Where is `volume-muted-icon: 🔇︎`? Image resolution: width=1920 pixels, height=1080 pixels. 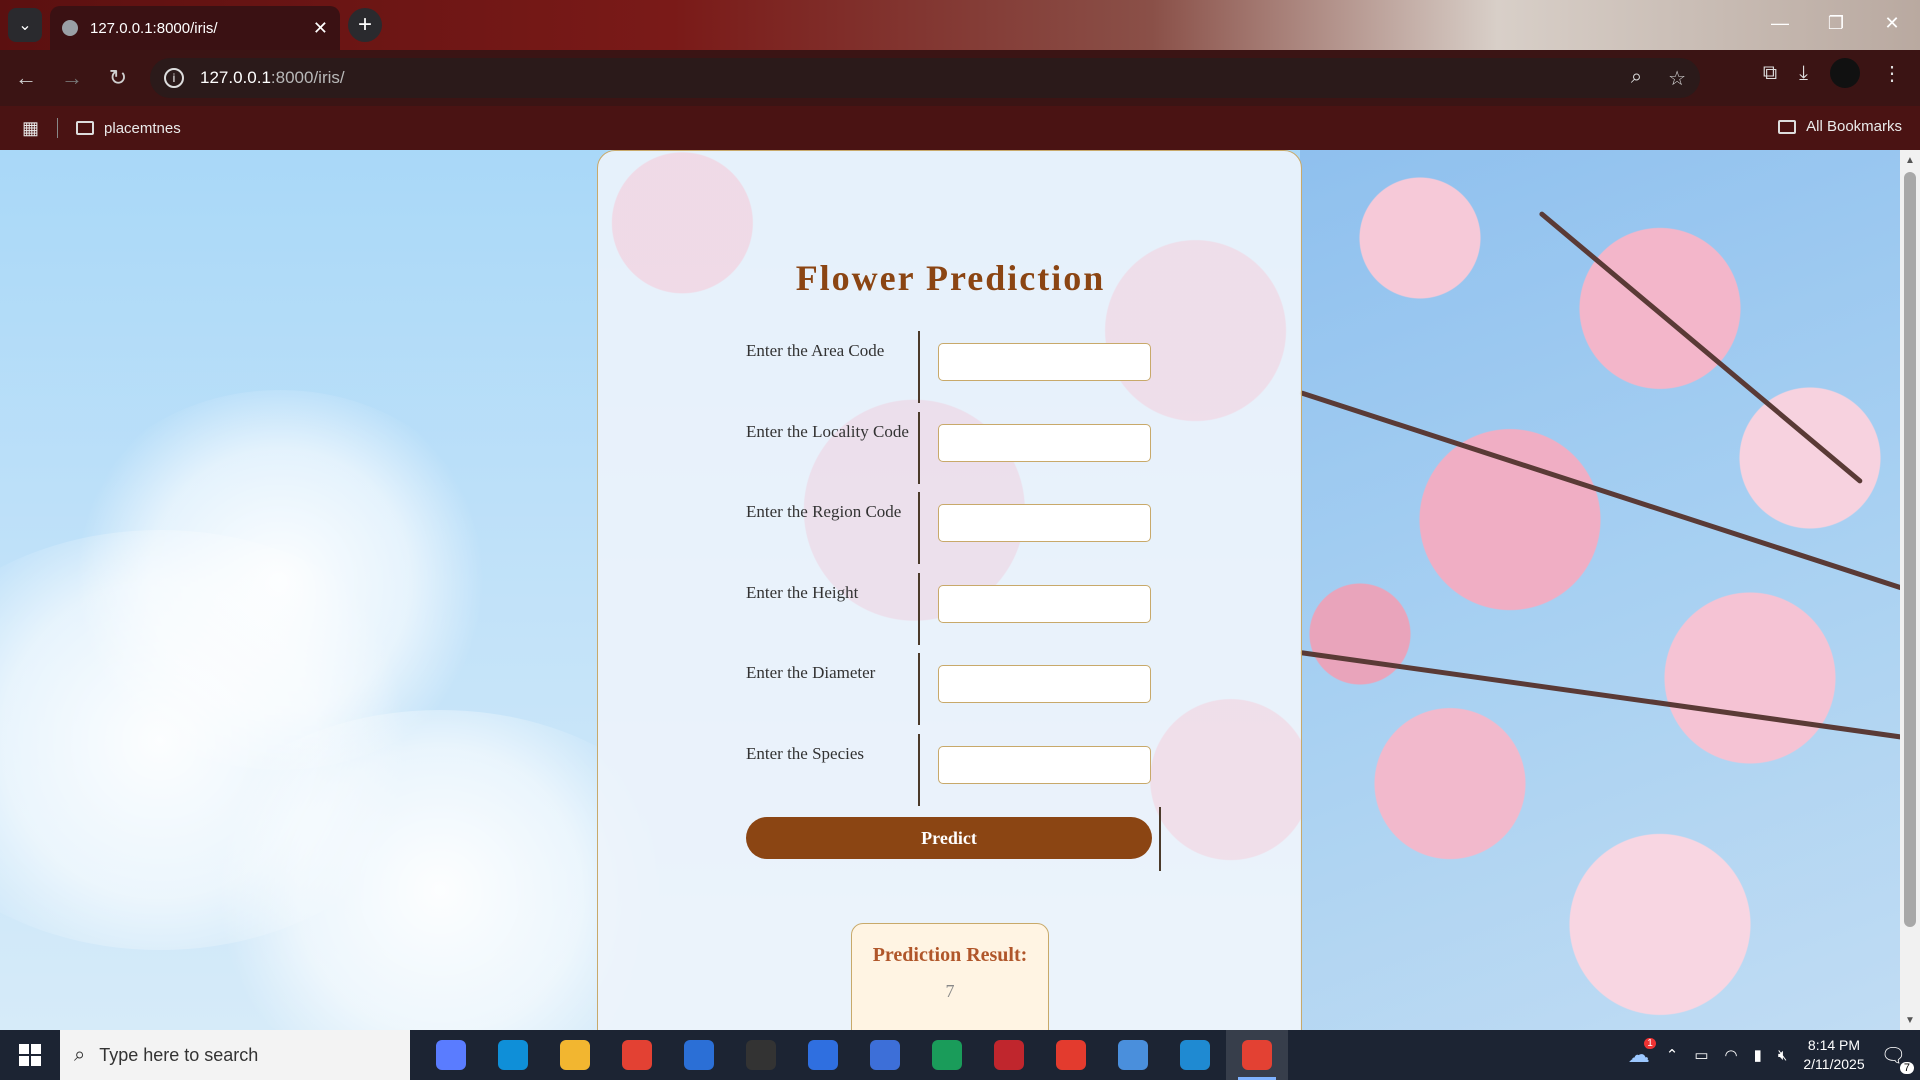 volume-muted-icon: 🔇︎ is located at coordinates (1782, 1055).